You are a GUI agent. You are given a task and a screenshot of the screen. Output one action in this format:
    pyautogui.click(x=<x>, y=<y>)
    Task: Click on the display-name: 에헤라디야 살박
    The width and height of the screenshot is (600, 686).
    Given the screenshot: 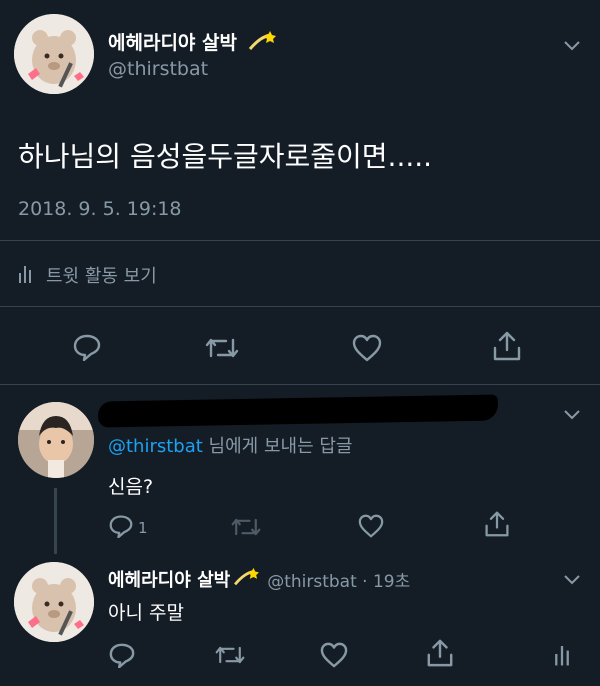 What is the action you would take?
    pyautogui.click(x=193, y=43)
    